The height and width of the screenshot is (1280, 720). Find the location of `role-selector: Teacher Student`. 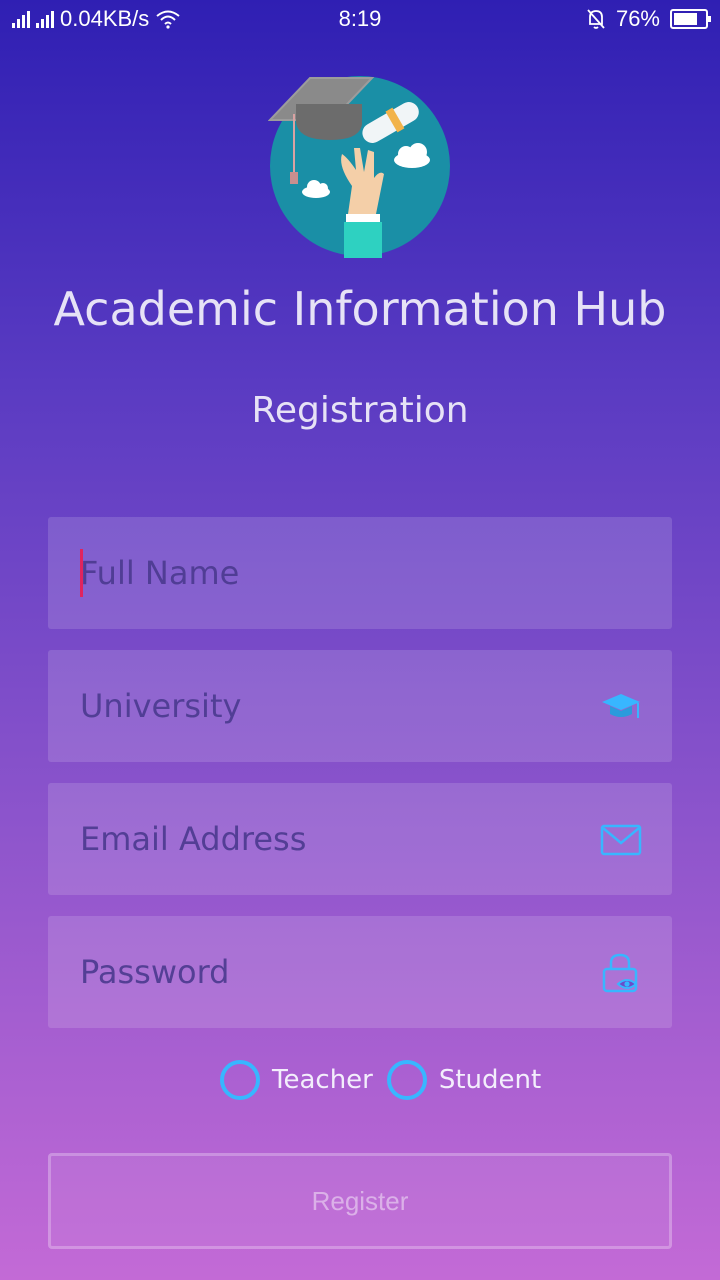

role-selector: Teacher Student is located at coordinates (387, 1080).